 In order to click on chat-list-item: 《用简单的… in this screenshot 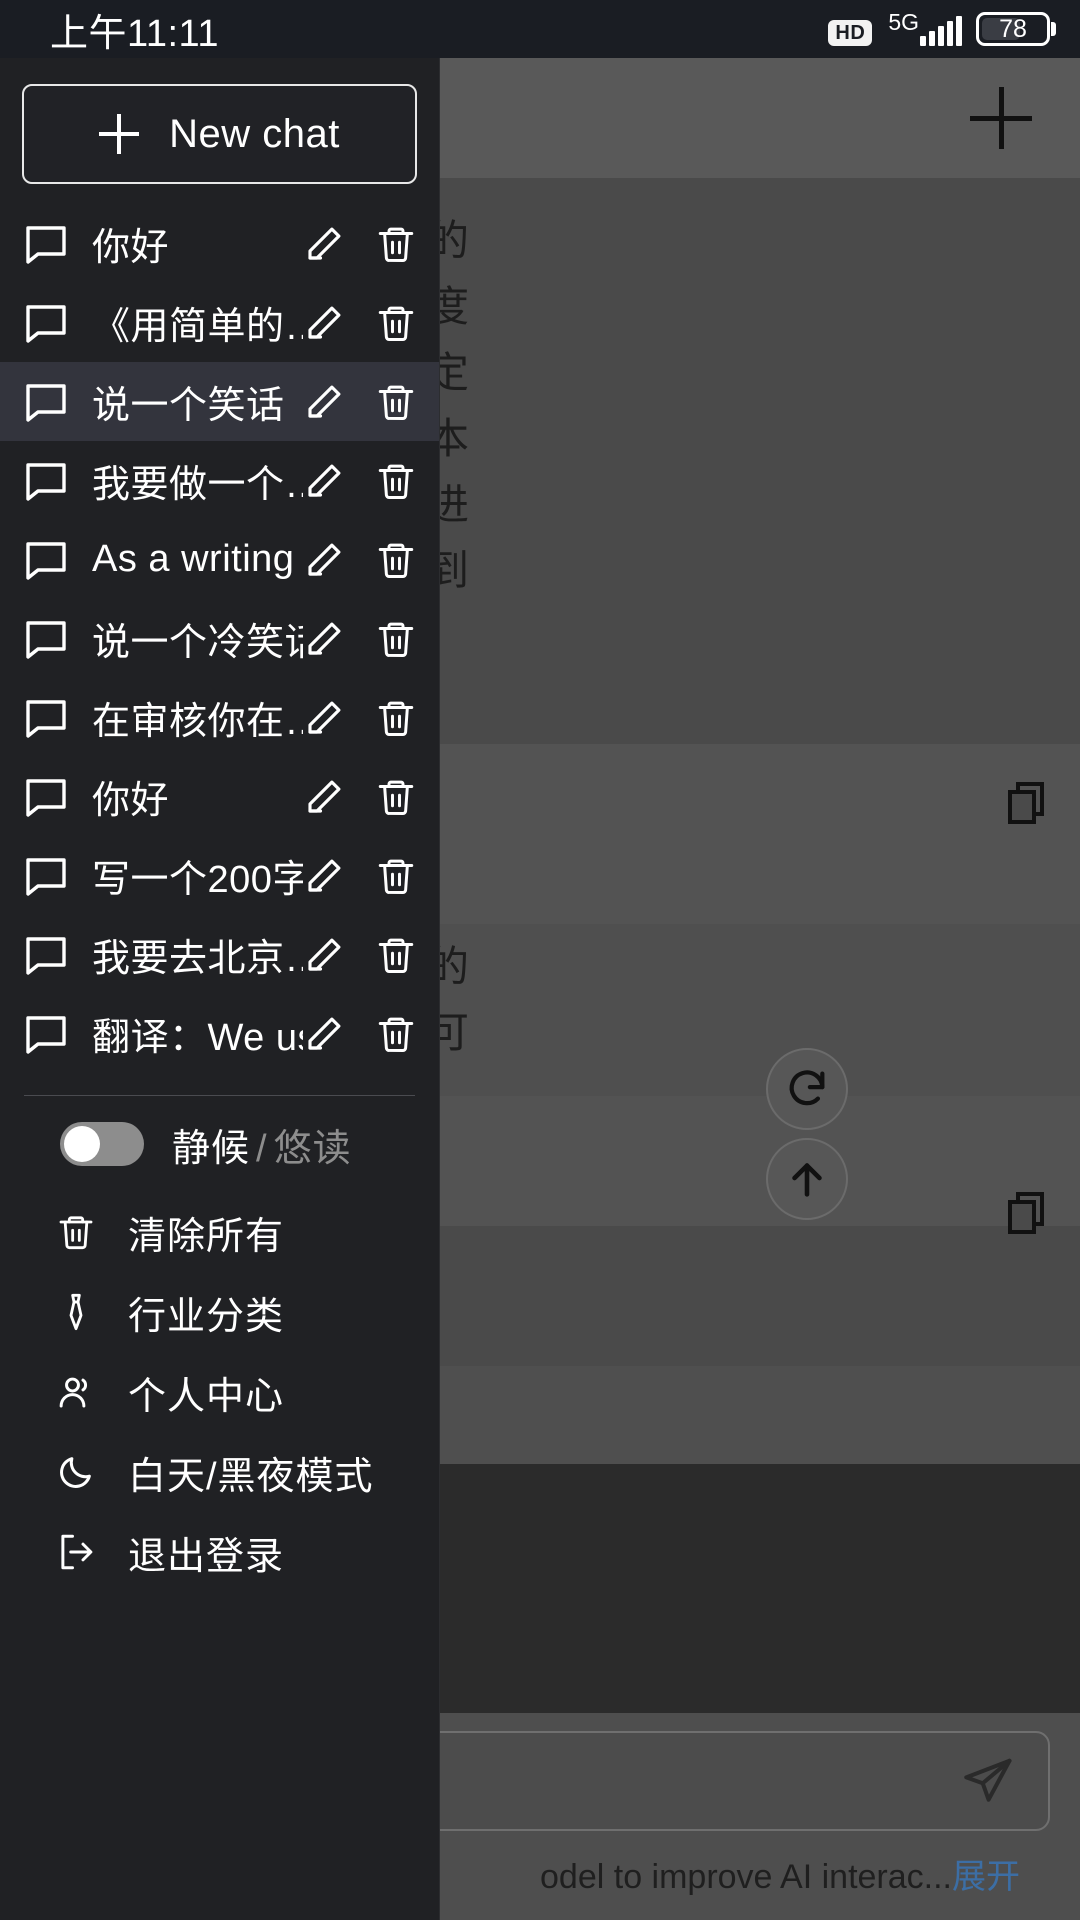, I will do `click(219, 322)`.